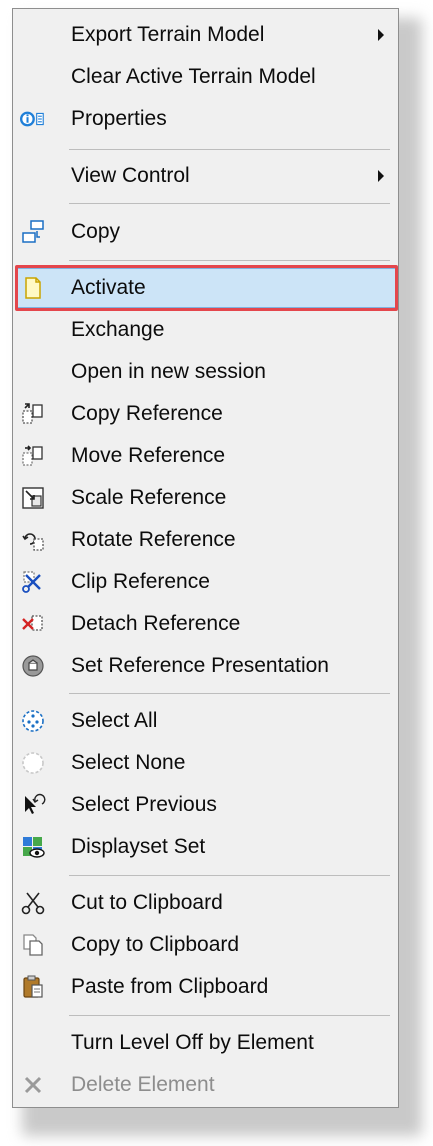 The image size is (433, 1146). I want to click on menu-item-label: Open in new session, so click(168, 371).